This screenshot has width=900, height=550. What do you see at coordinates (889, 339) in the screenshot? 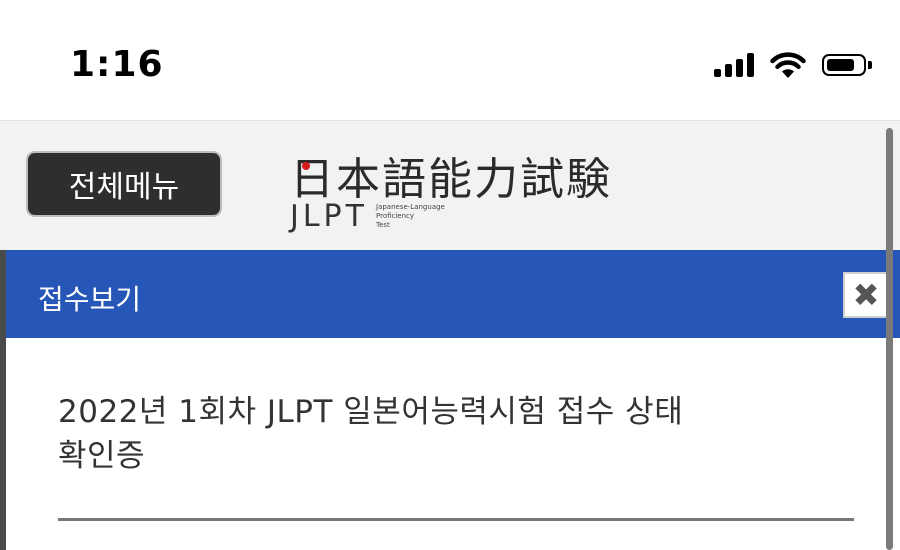
I see `page-scrollbar` at bounding box center [889, 339].